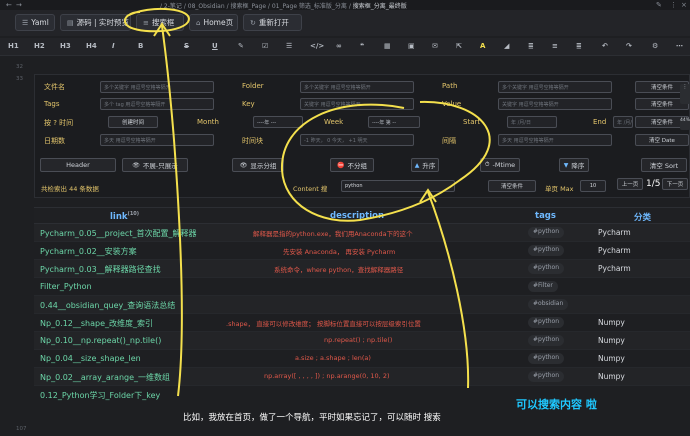 This screenshot has height=436, width=690. I want to click on annotation-caption: 比如，我放在首页，做了一个导航，平时如果忘记了，可以随时 搜索, so click(312, 418).